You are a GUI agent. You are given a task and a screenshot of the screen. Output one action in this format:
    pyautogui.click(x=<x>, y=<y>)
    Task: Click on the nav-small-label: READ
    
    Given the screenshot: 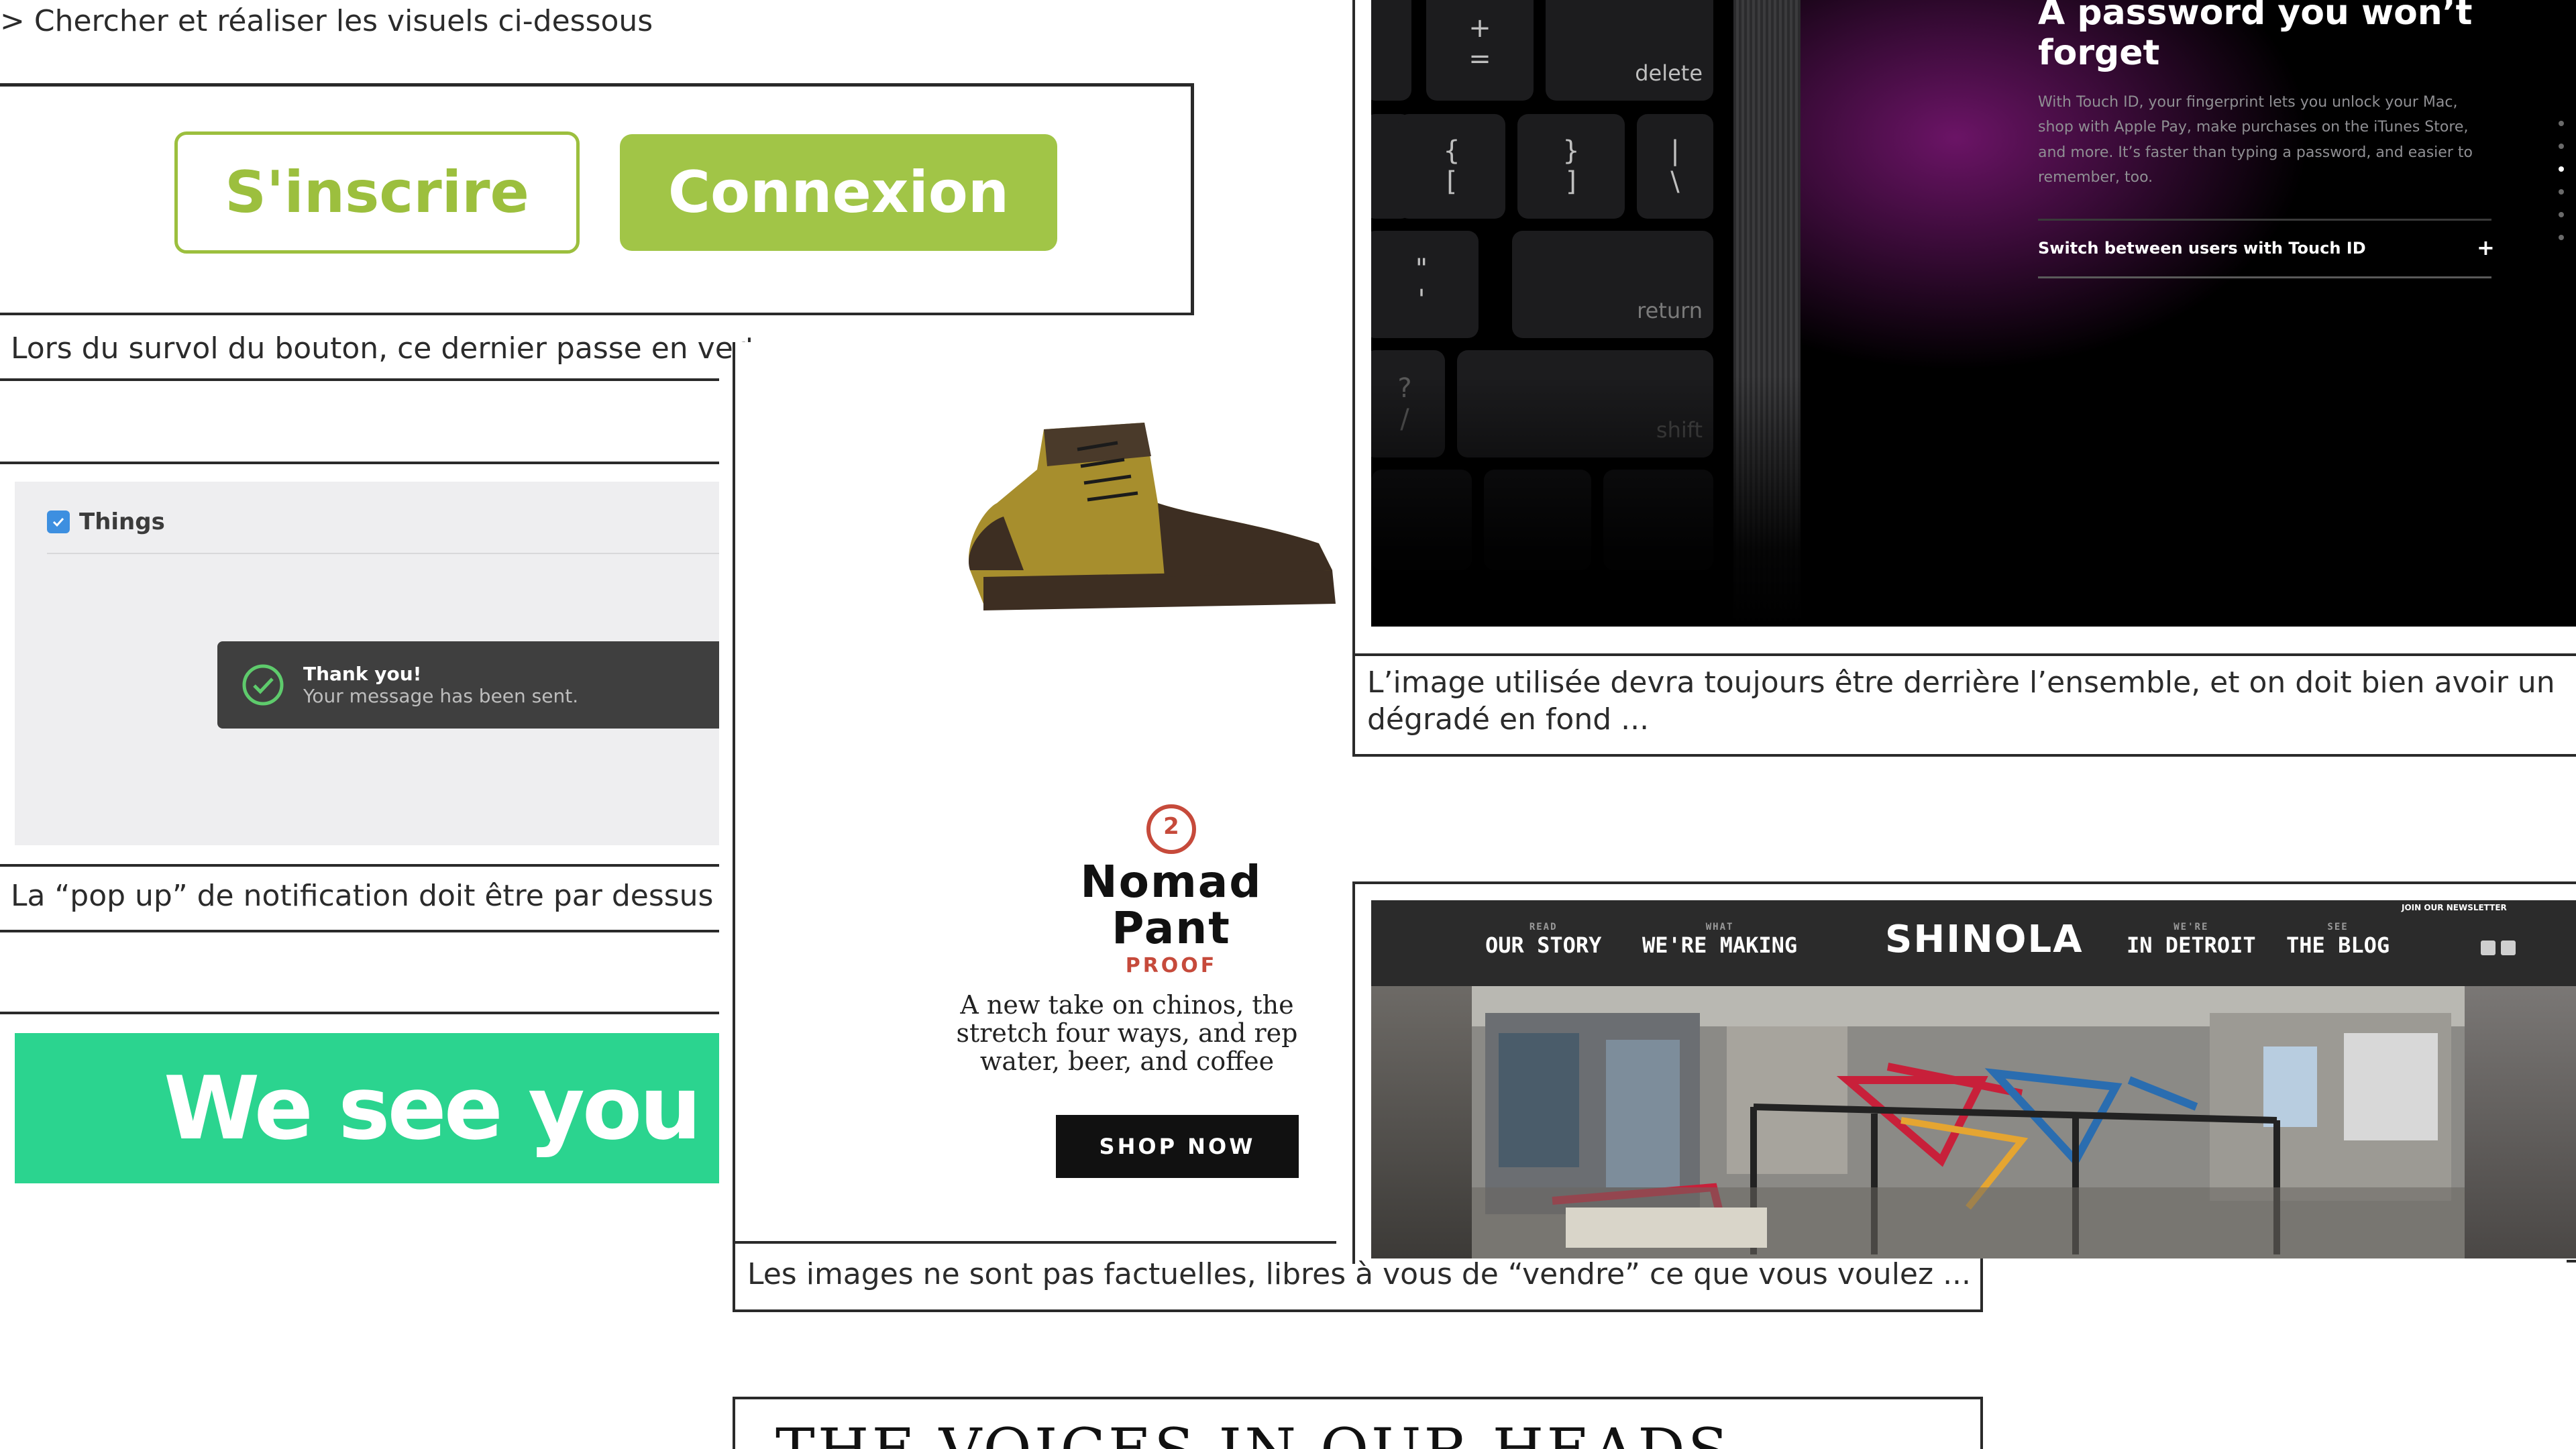 What is the action you would take?
    pyautogui.click(x=1543, y=927)
    